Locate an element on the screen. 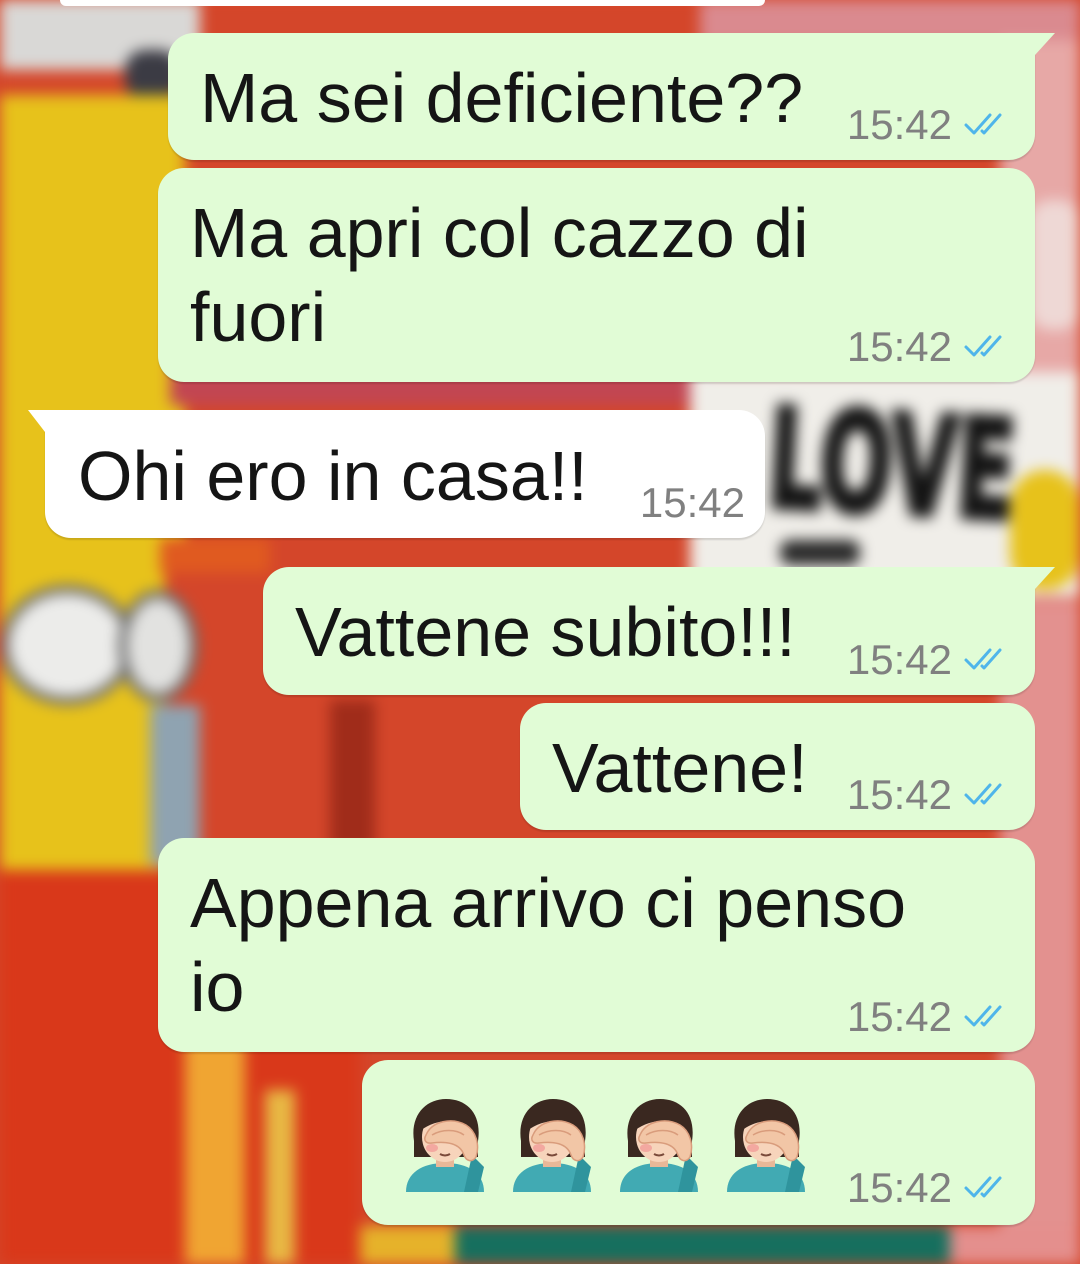 The image size is (1080, 1264). wallpaper-right-light-patch is located at coordinates (1055, 265).